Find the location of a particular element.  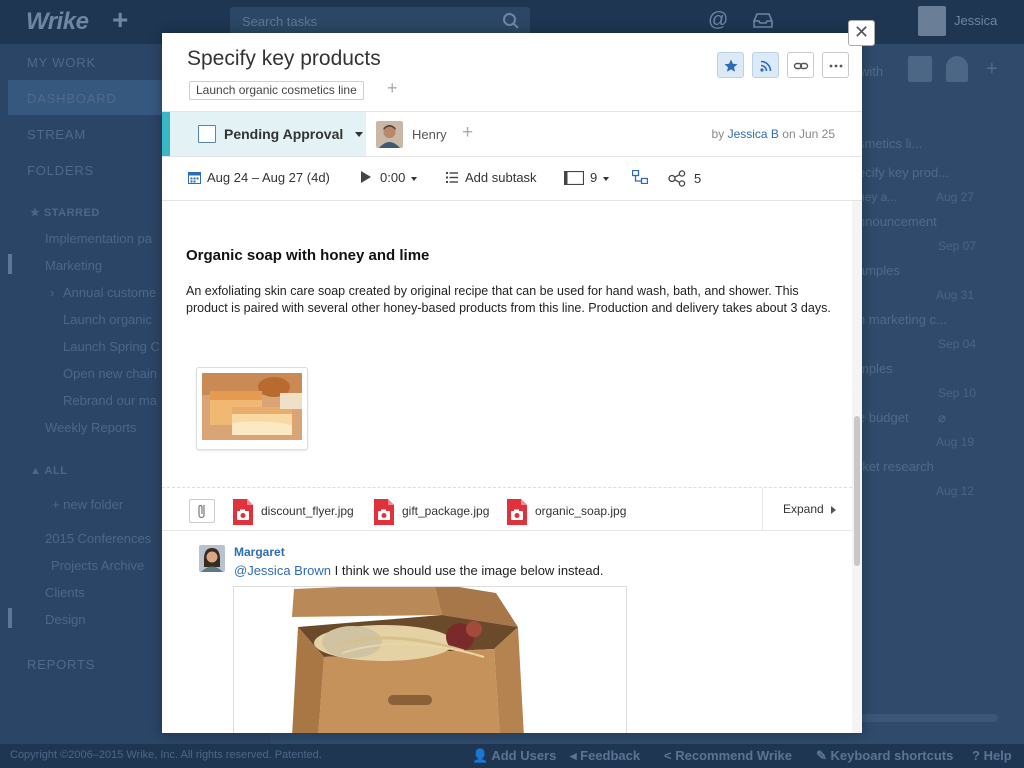

sidebar-folder: Annual custome is located at coordinates (109, 292).